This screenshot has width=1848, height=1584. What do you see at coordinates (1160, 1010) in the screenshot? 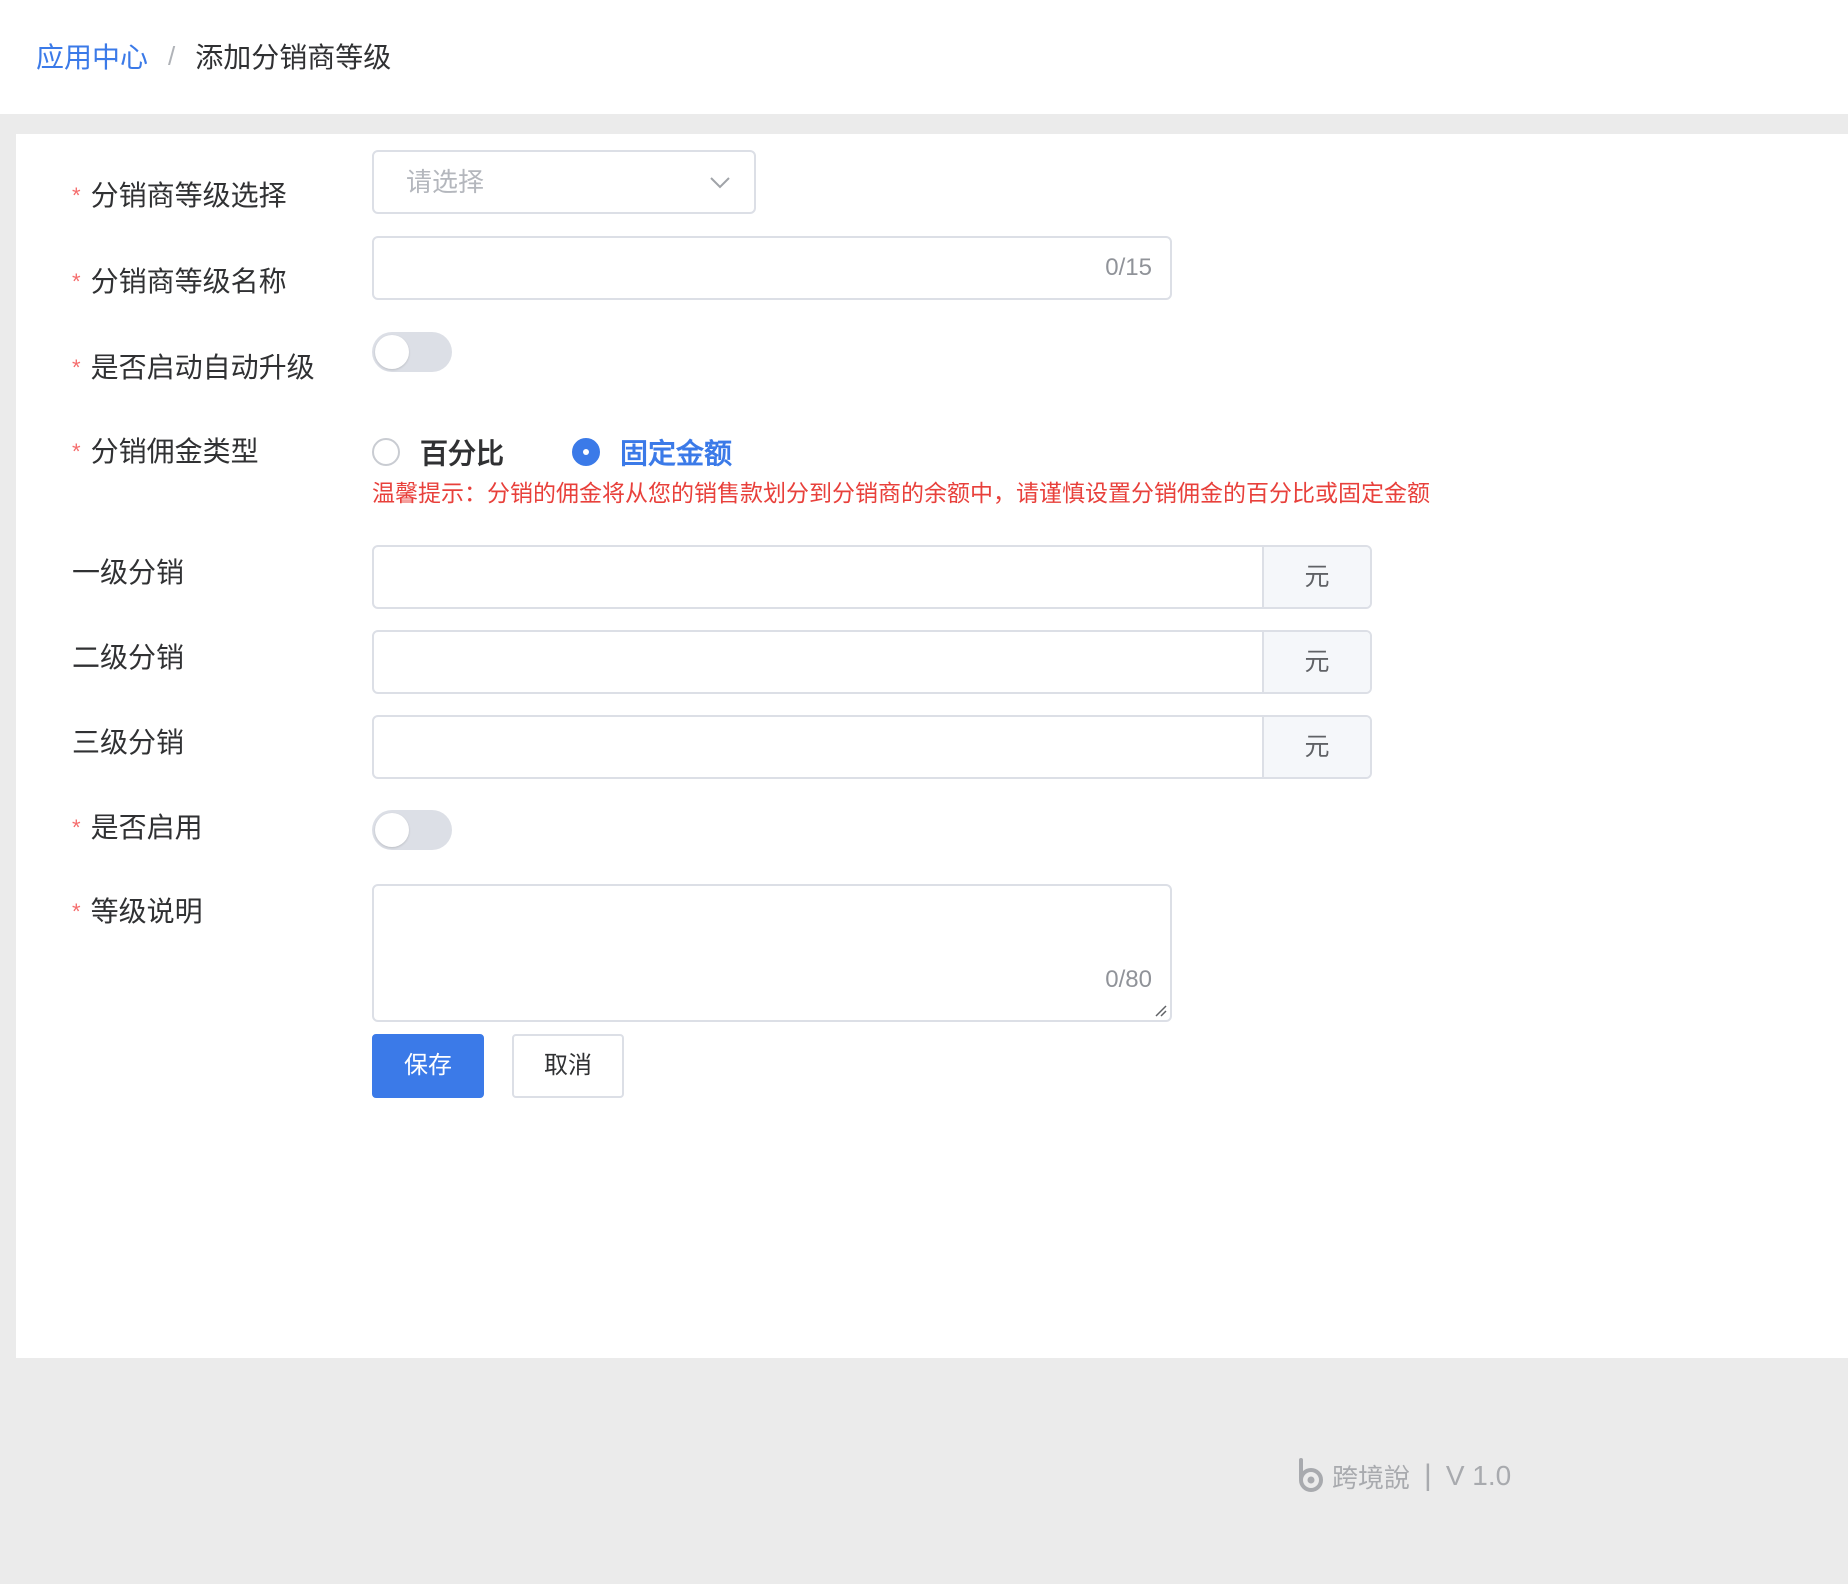
I see `resize-grip-icon` at bounding box center [1160, 1010].